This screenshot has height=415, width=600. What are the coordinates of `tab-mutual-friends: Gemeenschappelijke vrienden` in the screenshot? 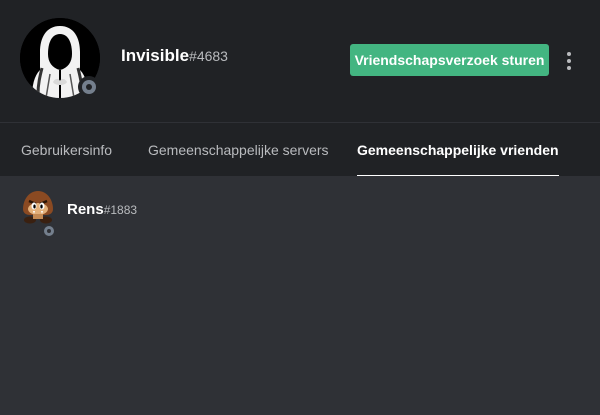 It's located at (458, 150).